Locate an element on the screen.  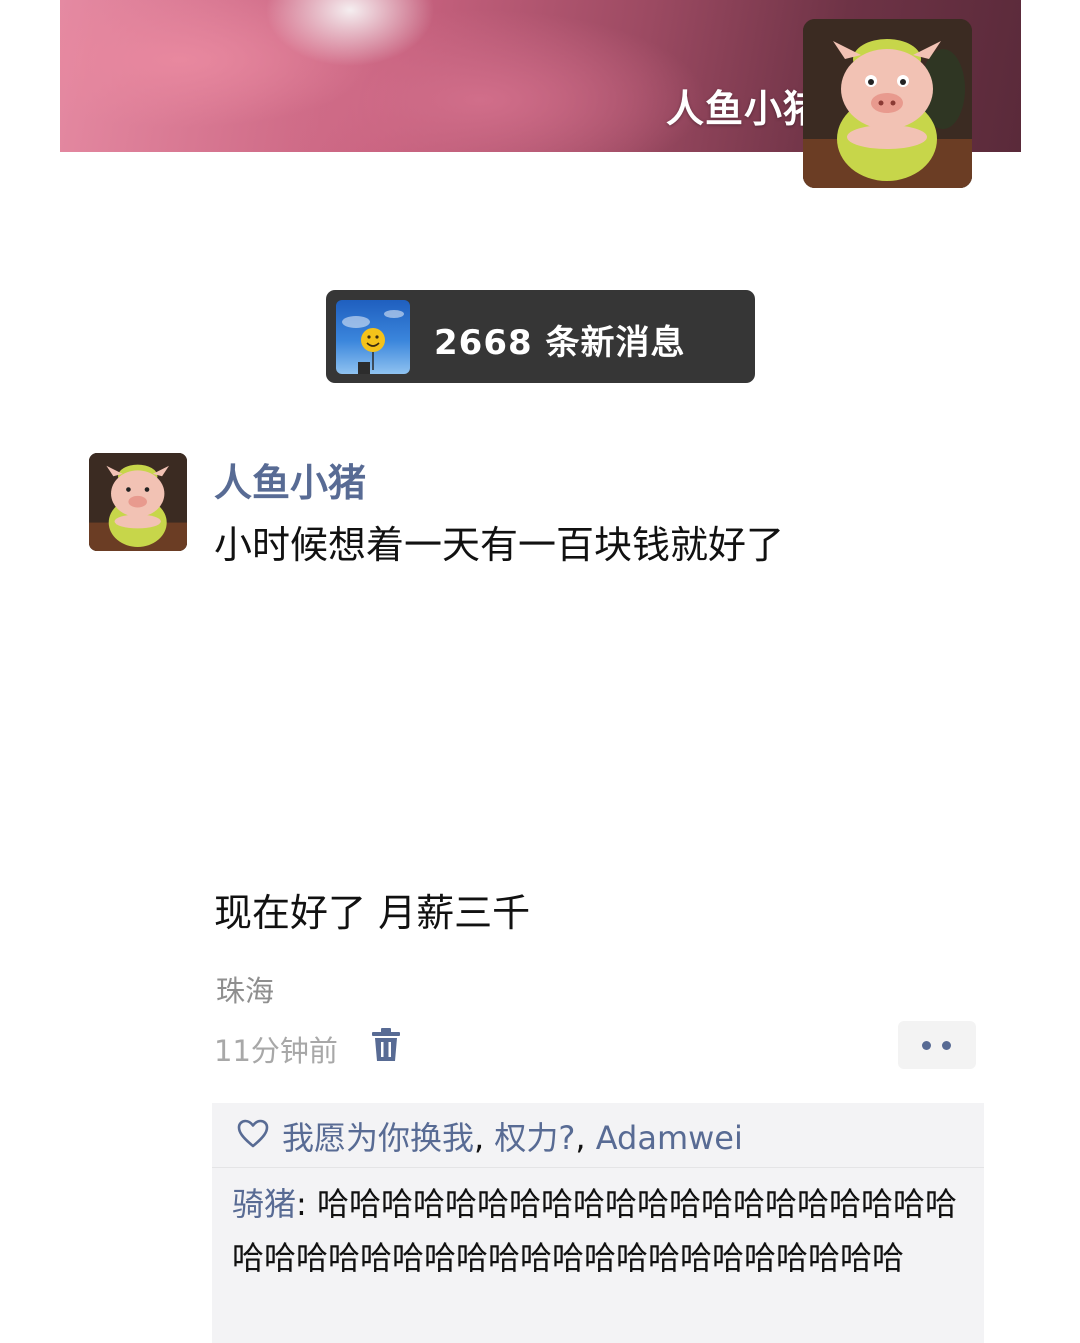
smiley-balloon-icon is located at coordinates (373, 342).